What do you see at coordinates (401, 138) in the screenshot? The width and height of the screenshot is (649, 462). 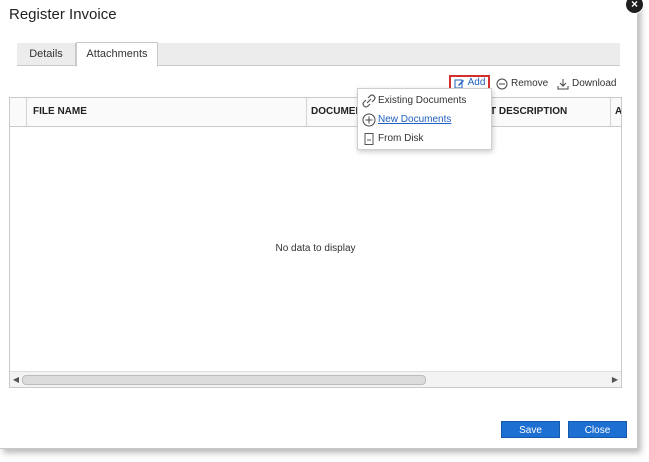 I see `menu-item-label: From Disk` at bounding box center [401, 138].